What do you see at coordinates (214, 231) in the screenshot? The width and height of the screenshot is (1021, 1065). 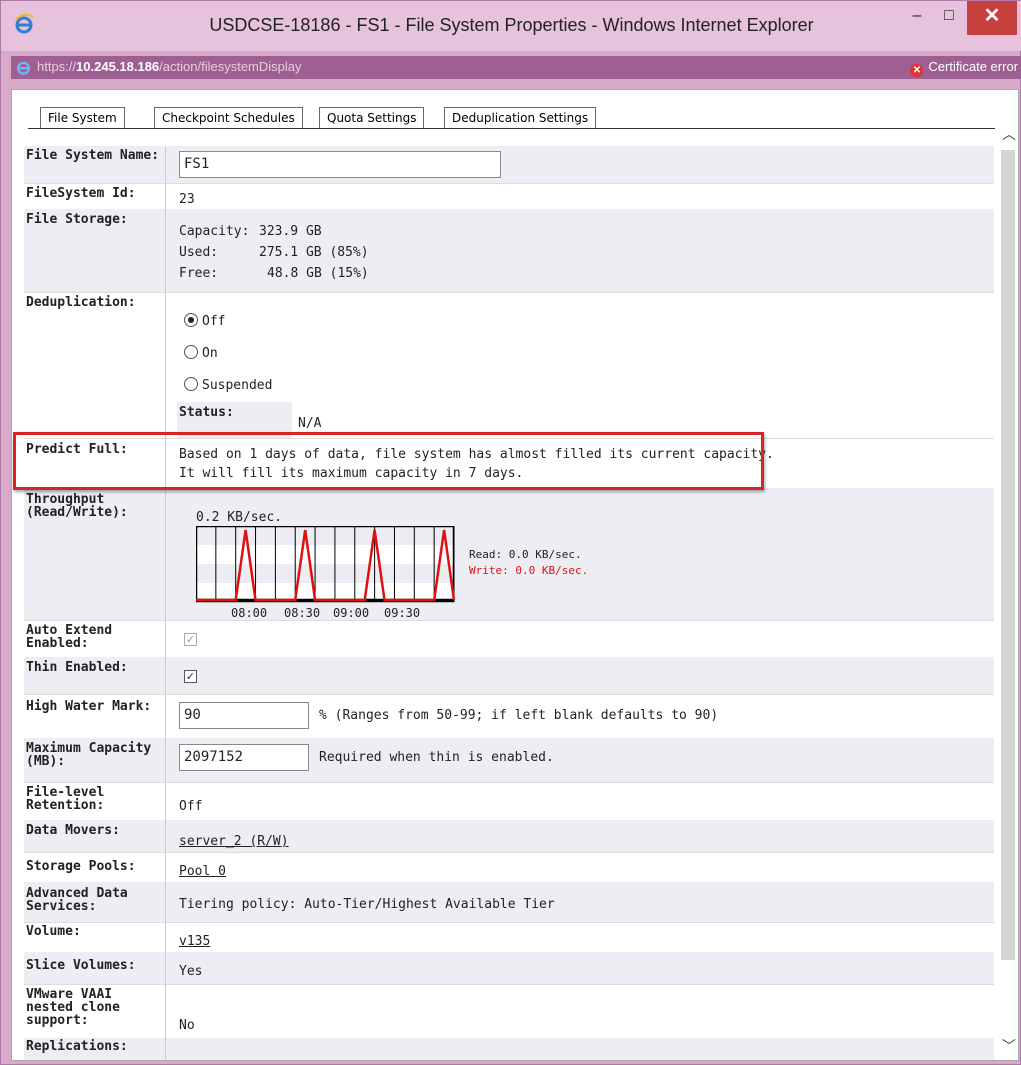 I see `capacity-label: Capacity:` at bounding box center [214, 231].